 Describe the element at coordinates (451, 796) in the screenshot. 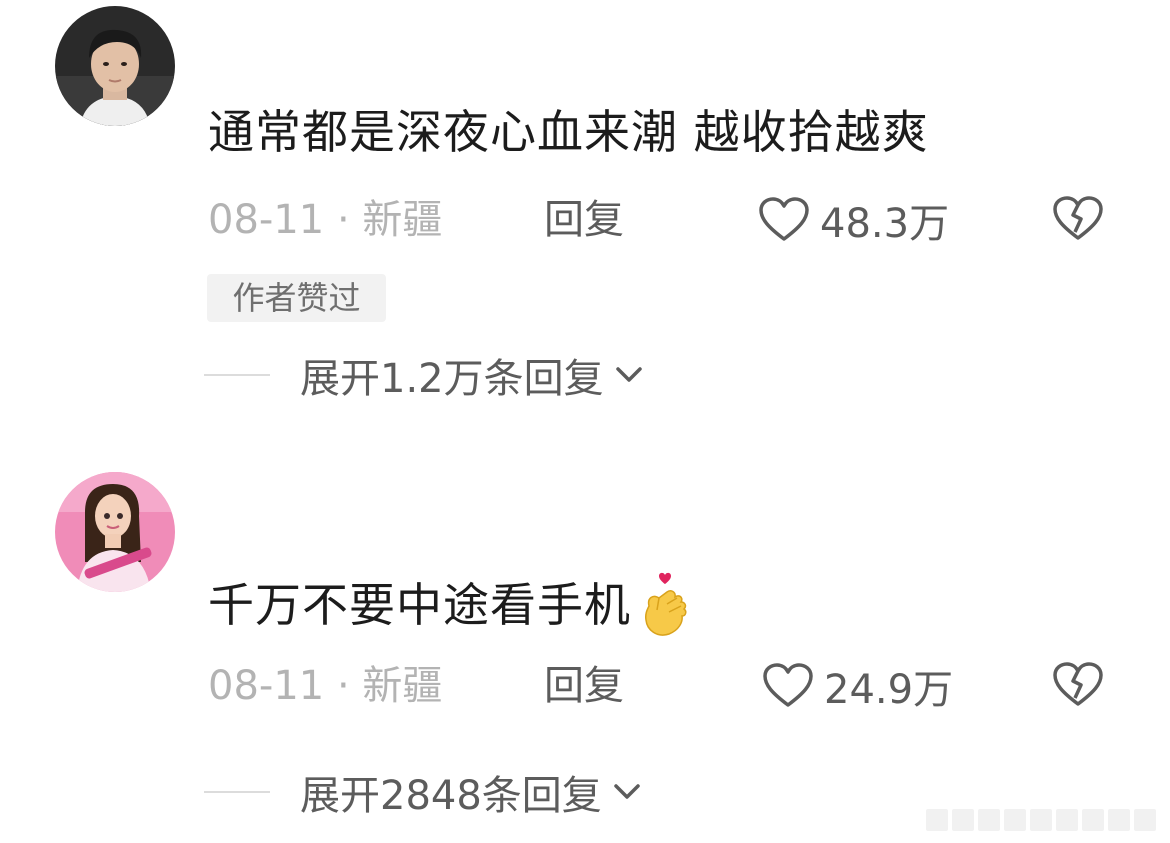

I see `expand-replies-label: 展开2848条回复` at that location.